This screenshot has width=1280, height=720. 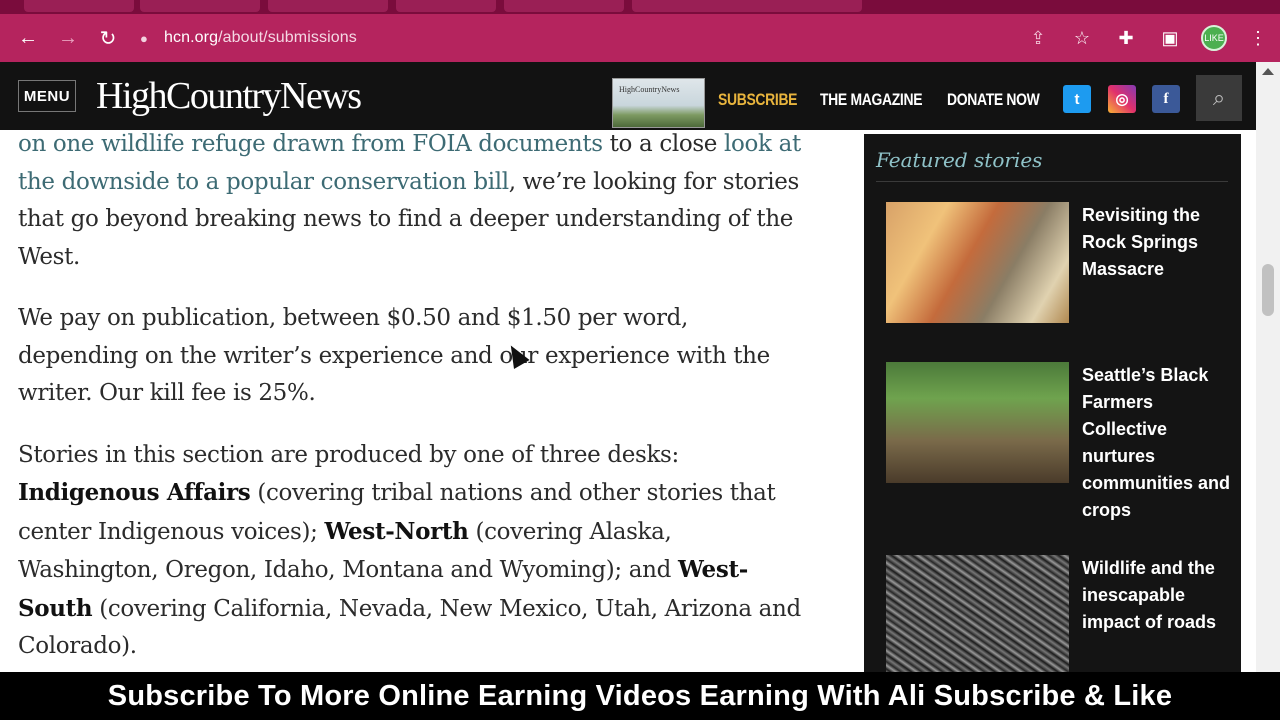 What do you see at coordinates (1214, 38) in the screenshot?
I see `profile-avatar: LIKE` at bounding box center [1214, 38].